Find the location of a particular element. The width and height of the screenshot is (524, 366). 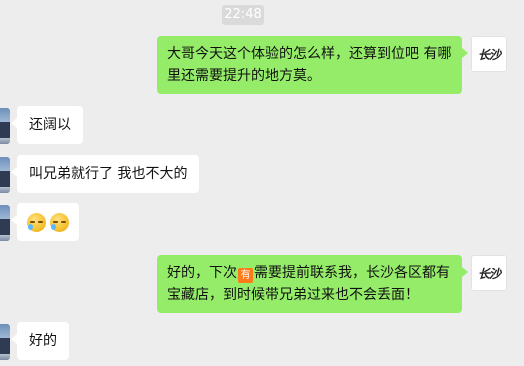

incoming-message-bubble: 叫兄弟就行了 我也不大的 is located at coordinates (105, 174).